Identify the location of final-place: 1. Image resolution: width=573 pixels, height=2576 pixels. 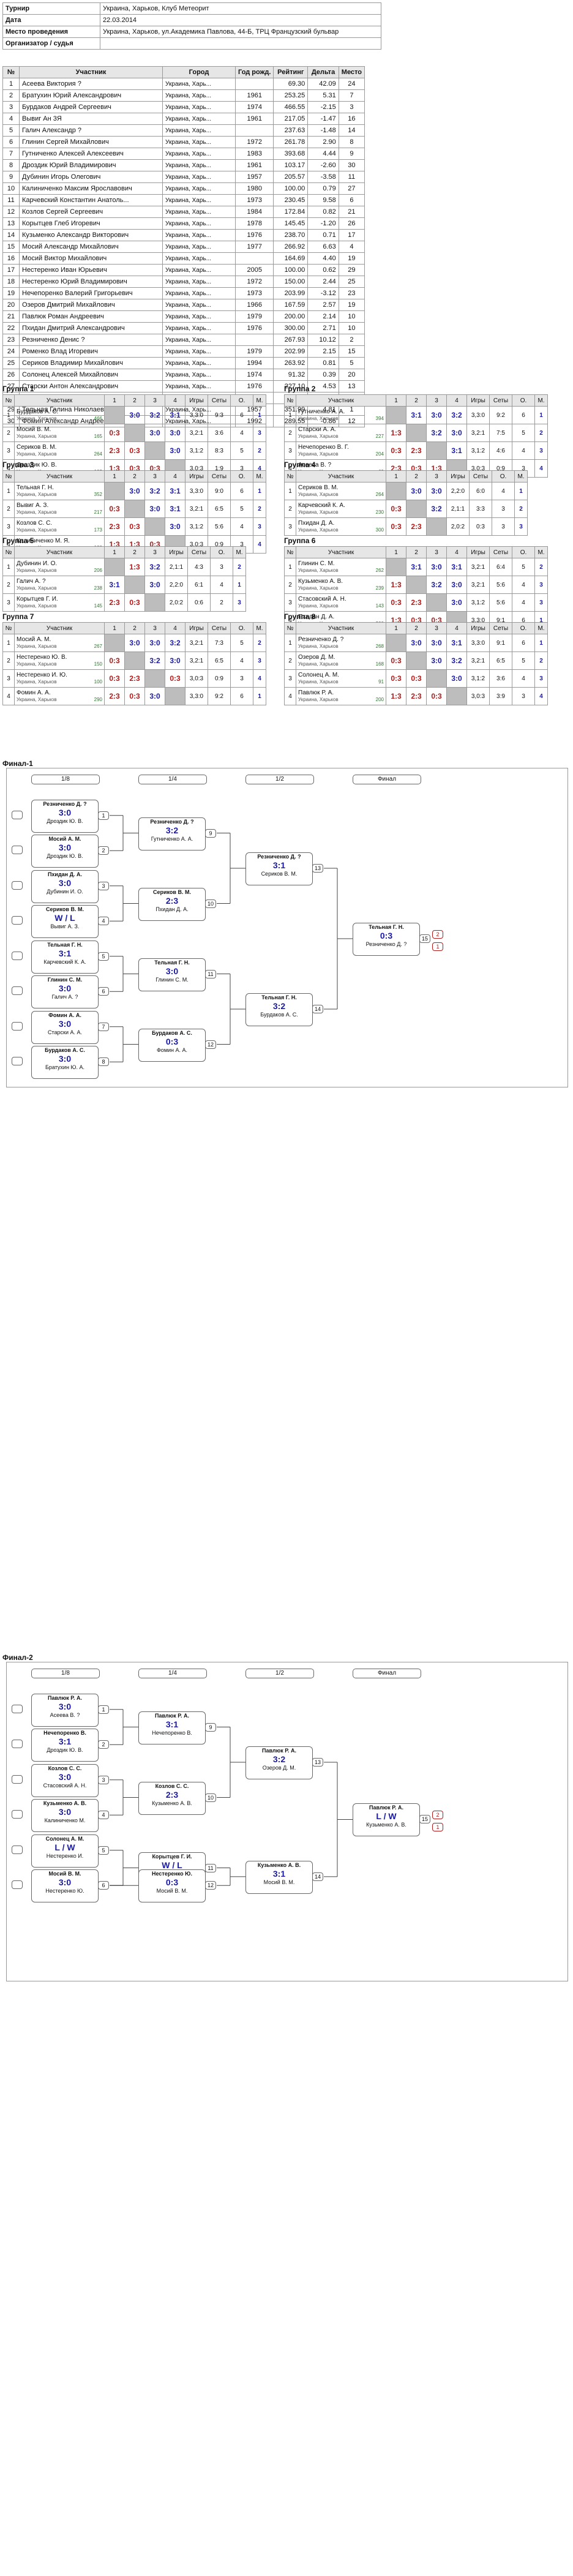
(437, 947).